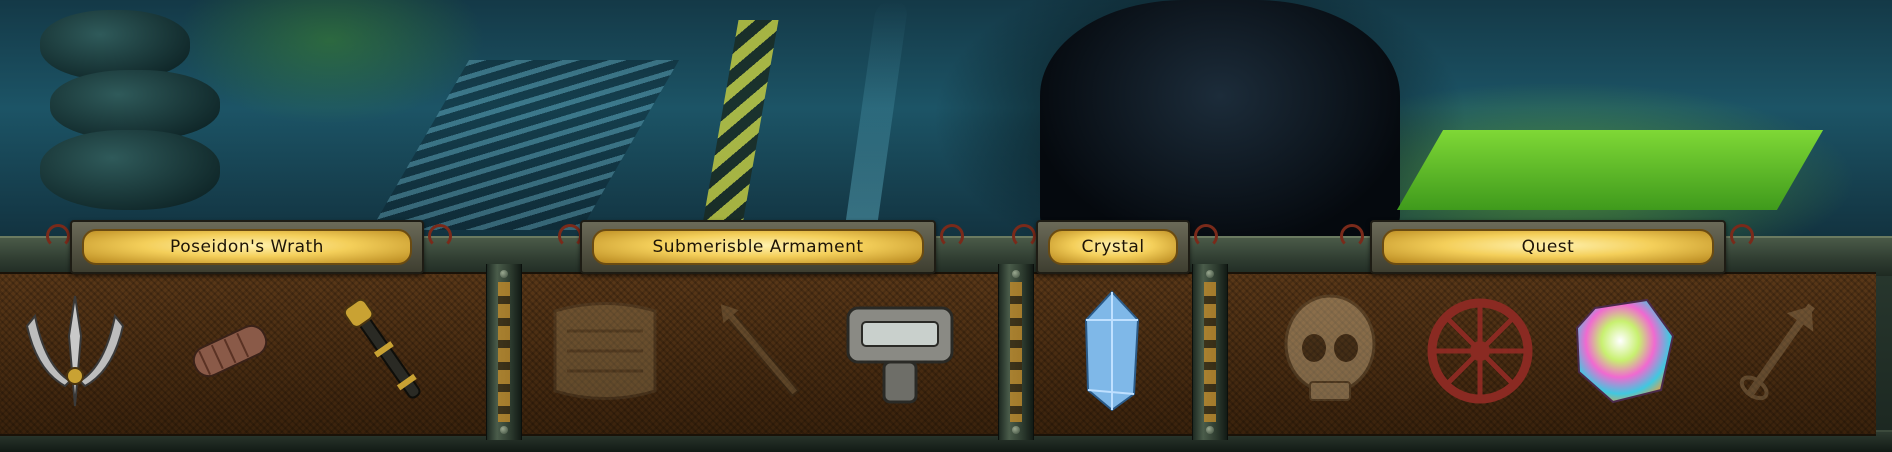 This screenshot has height=452, width=1892. What do you see at coordinates (876, 120) in the screenshot?
I see `road-marking` at bounding box center [876, 120].